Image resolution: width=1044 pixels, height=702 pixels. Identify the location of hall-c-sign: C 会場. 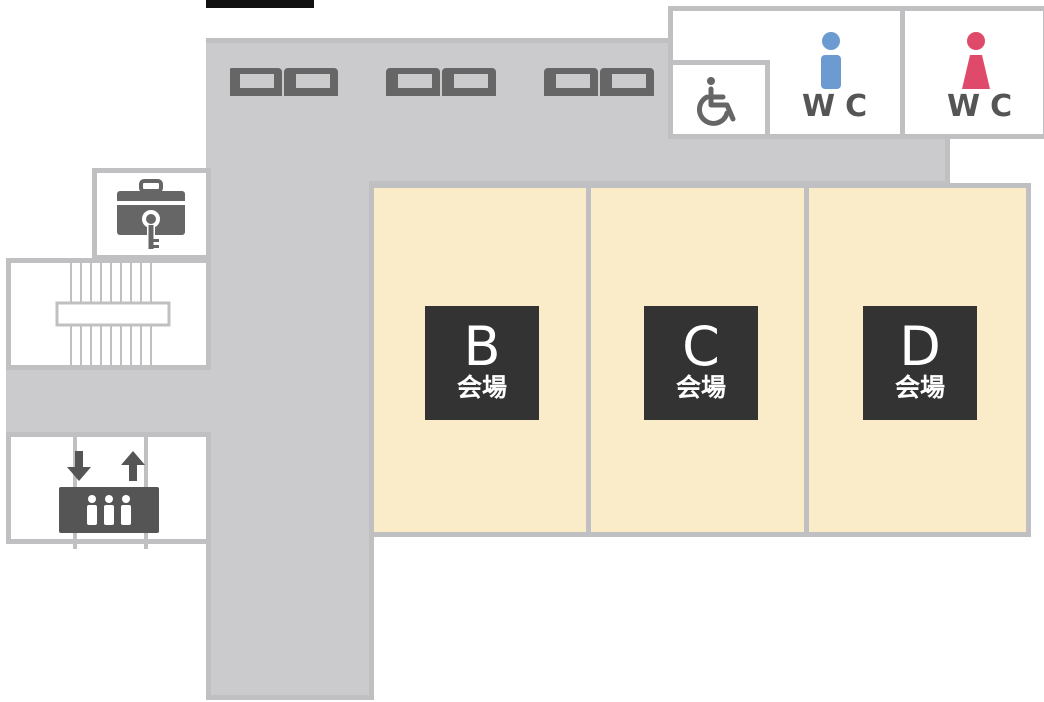
(701, 363).